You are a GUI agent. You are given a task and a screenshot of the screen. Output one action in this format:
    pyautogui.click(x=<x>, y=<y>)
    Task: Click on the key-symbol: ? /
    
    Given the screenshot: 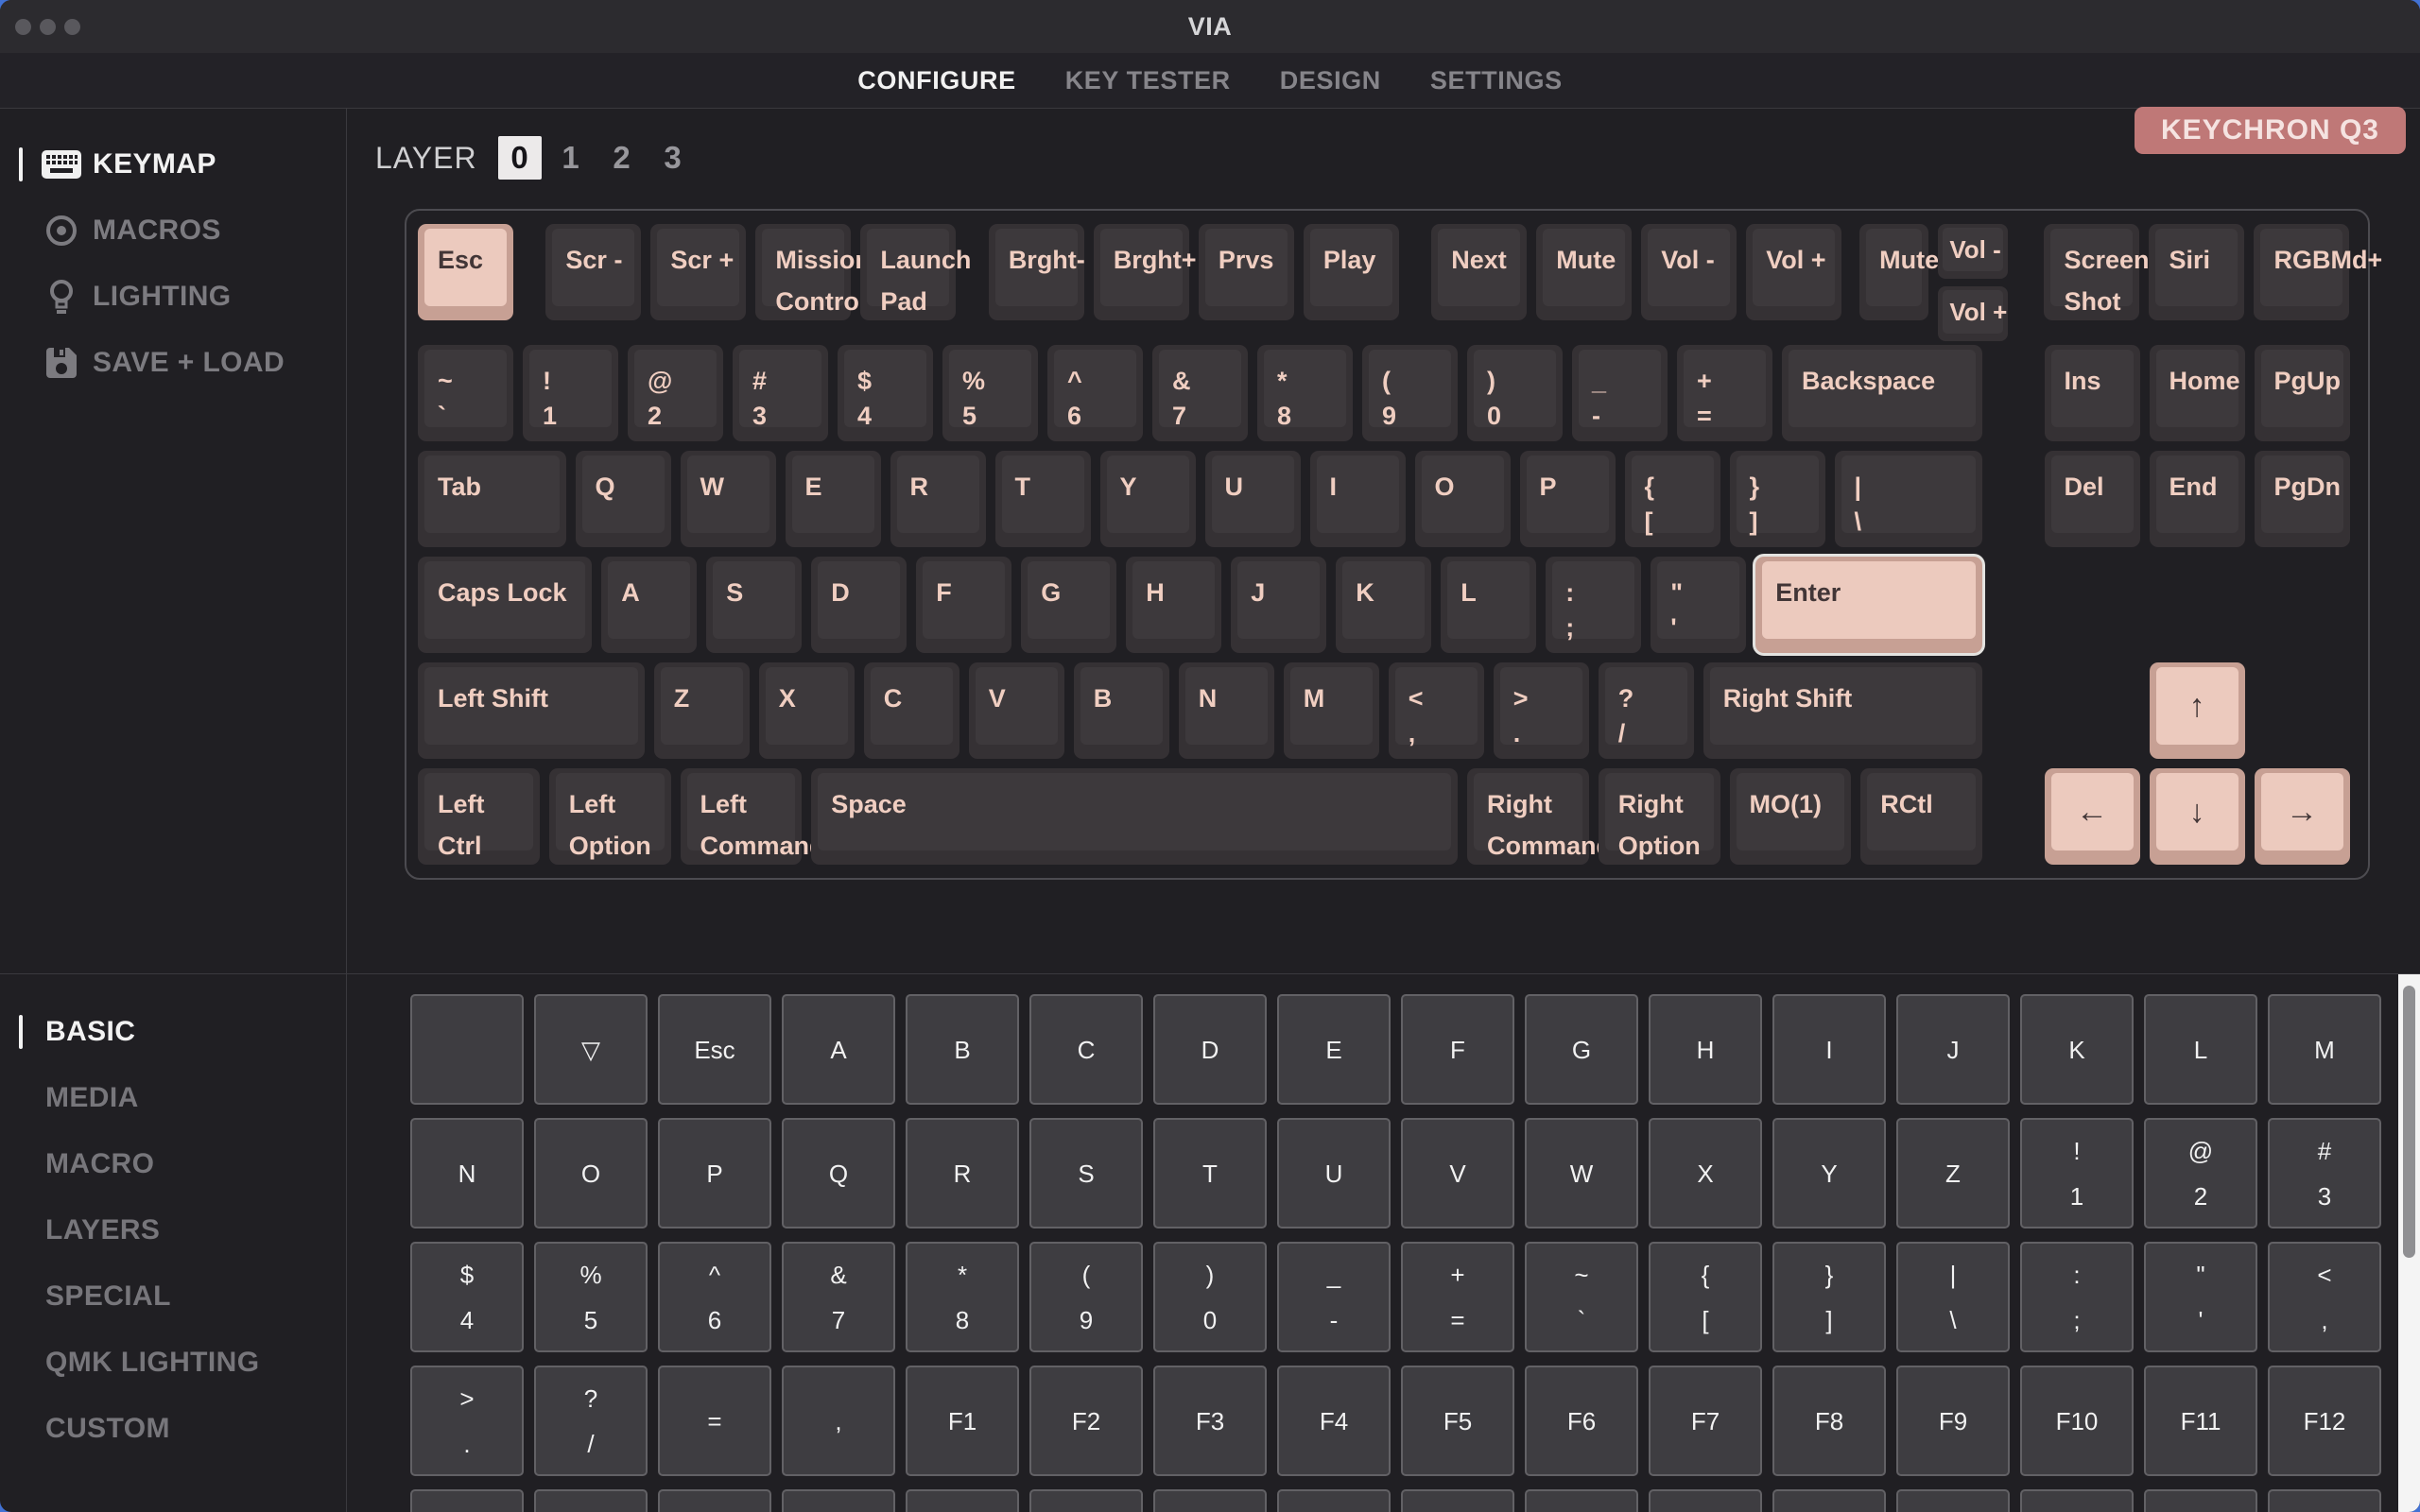 What is the action you would take?
    pyautogui.click(x=1646, y=710)
    